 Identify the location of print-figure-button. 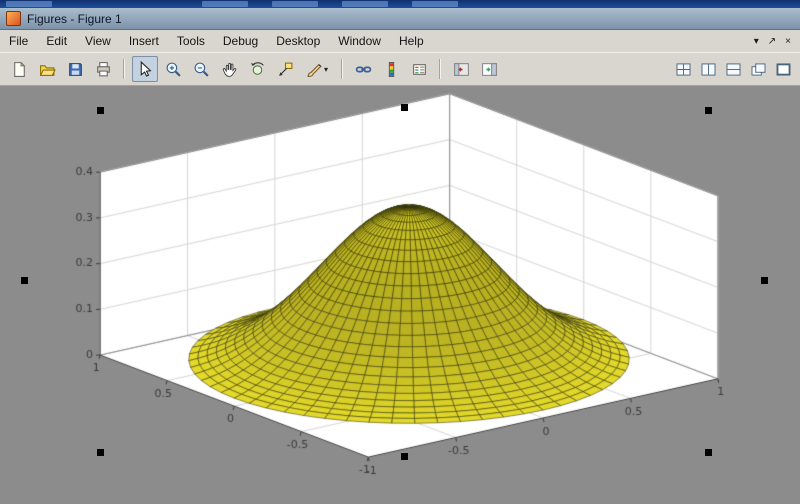
(103, 69).